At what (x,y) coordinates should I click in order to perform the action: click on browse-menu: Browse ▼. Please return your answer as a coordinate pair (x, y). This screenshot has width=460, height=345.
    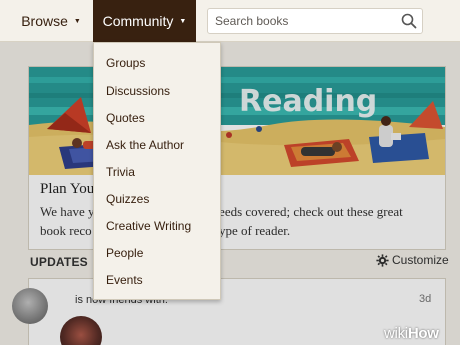
    Looking at the image, I should click on (51, 21).